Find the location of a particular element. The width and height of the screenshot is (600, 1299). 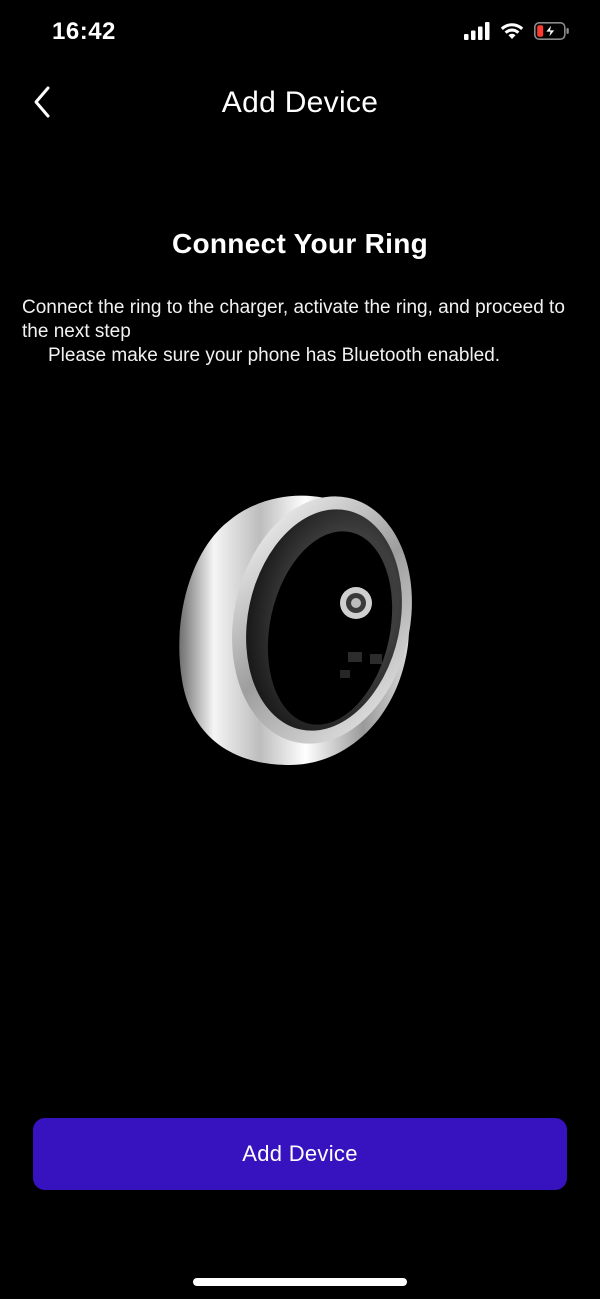

battery-charging-icon is located at coordinates (552, 33).